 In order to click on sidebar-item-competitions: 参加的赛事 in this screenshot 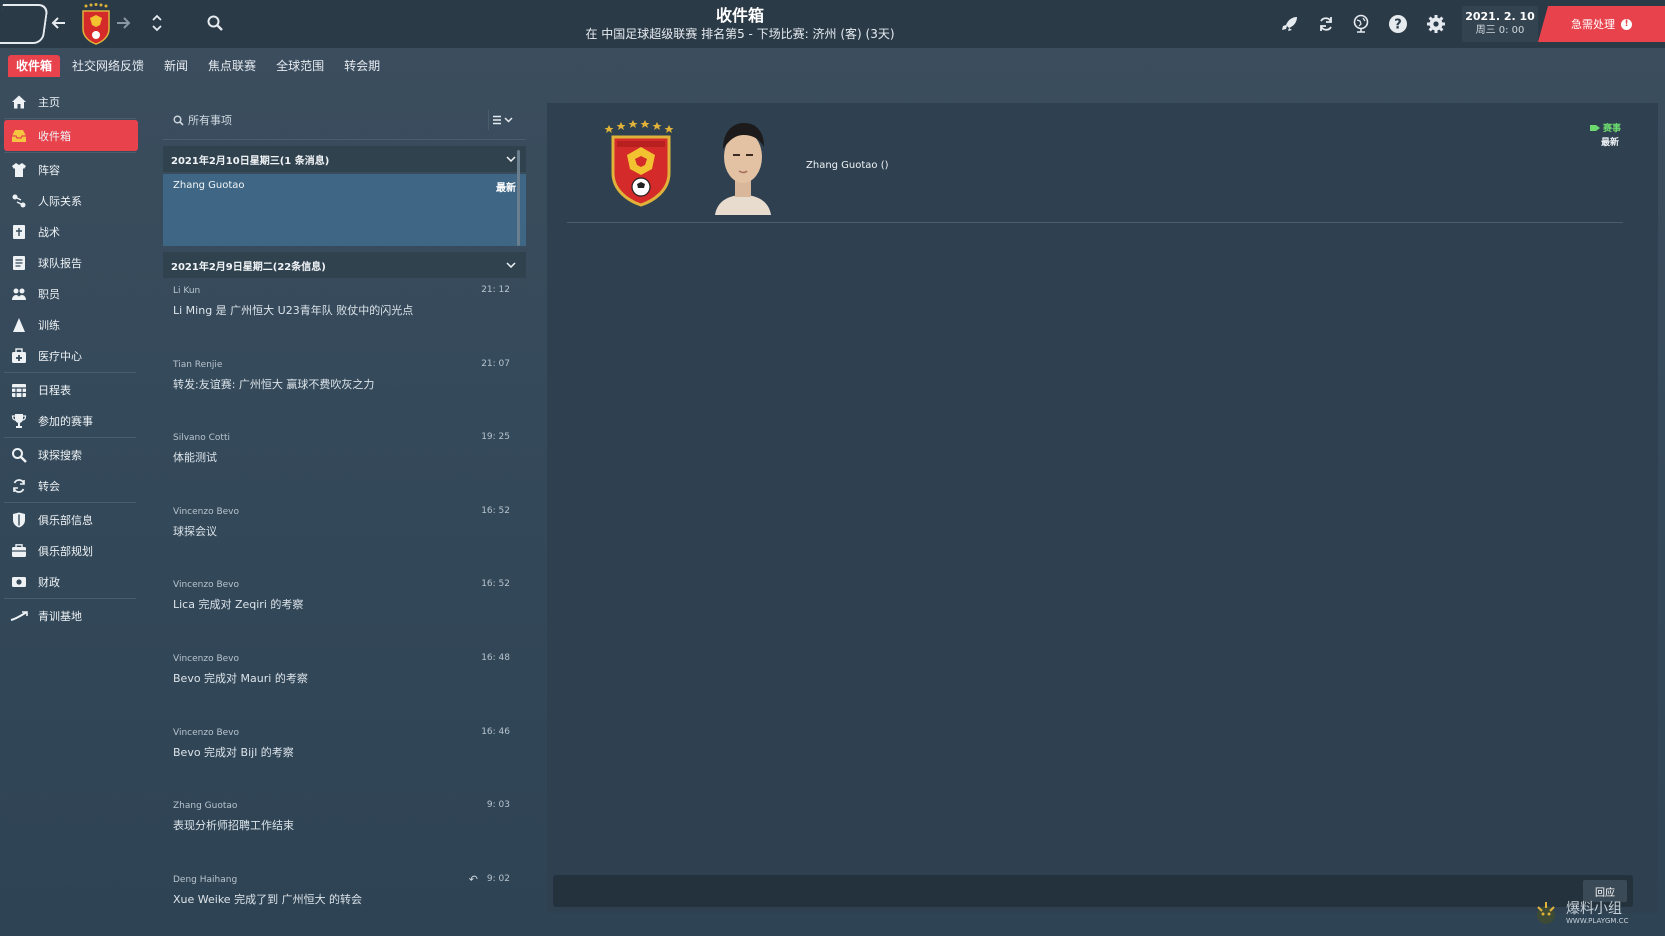, I will do `click(70, 420)`.